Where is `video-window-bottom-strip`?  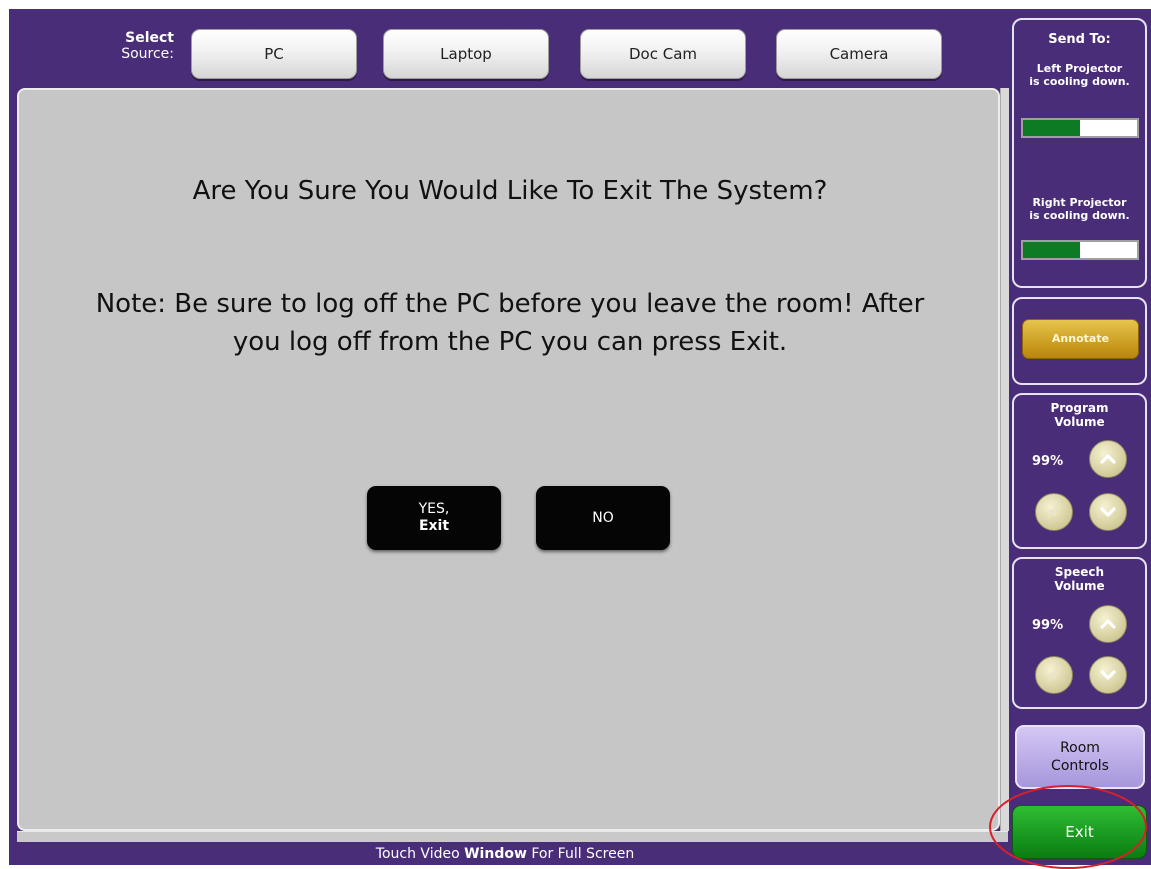
video-window-bottom-strip is located at coordinates (512, 836).